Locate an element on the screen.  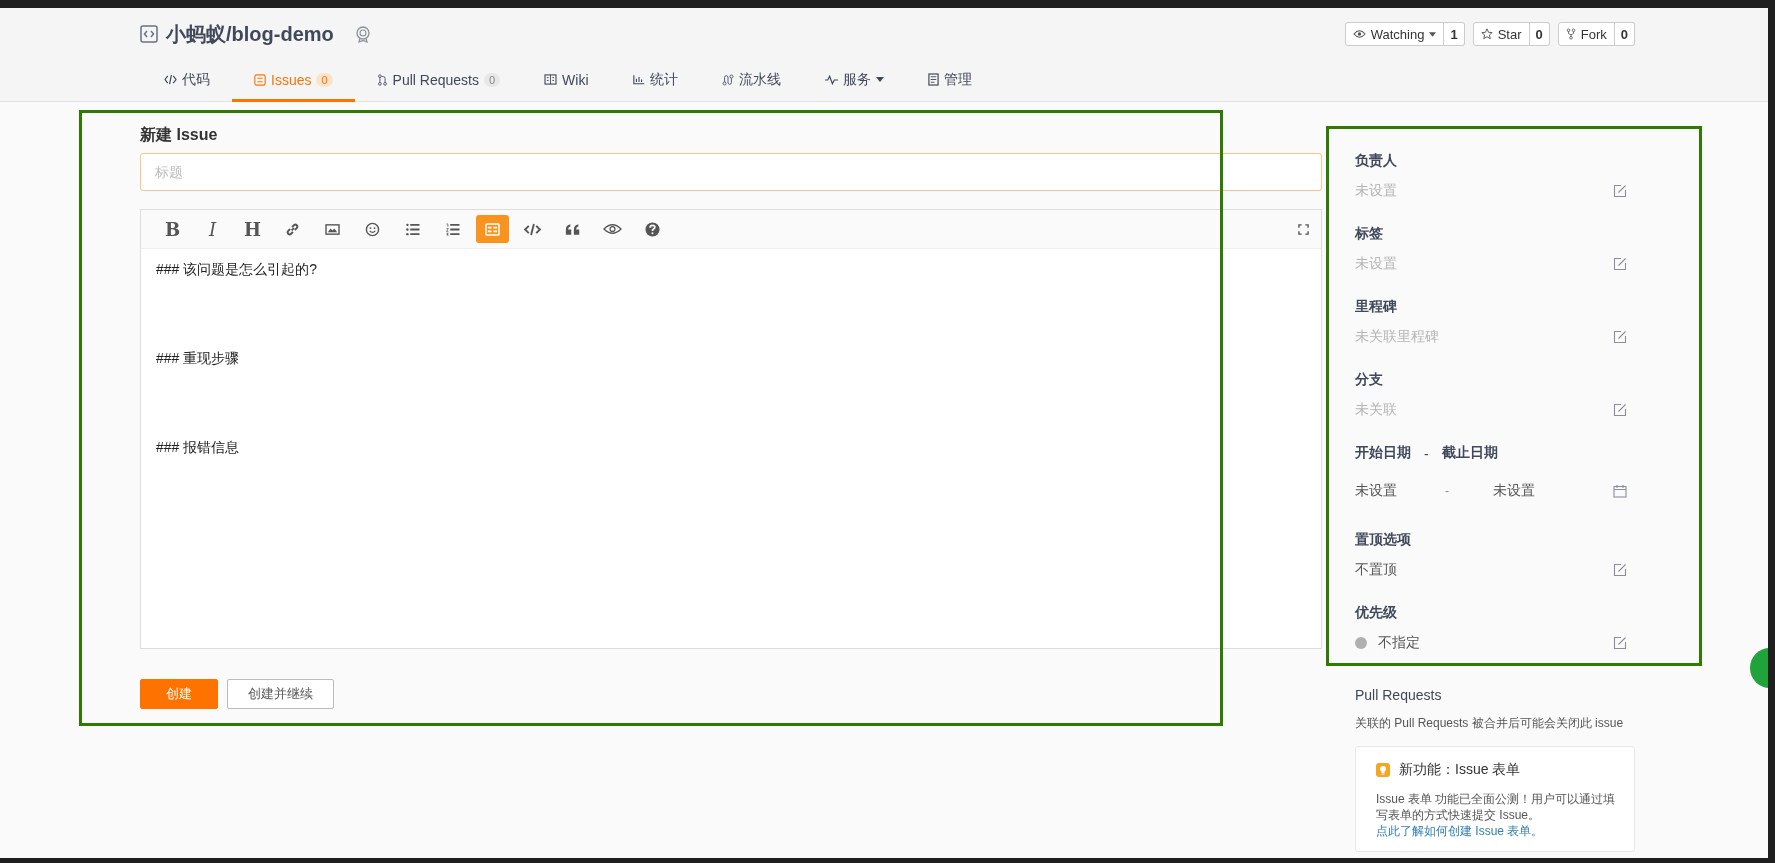
field-title: 标签 is located at coordinates (1369, 234).